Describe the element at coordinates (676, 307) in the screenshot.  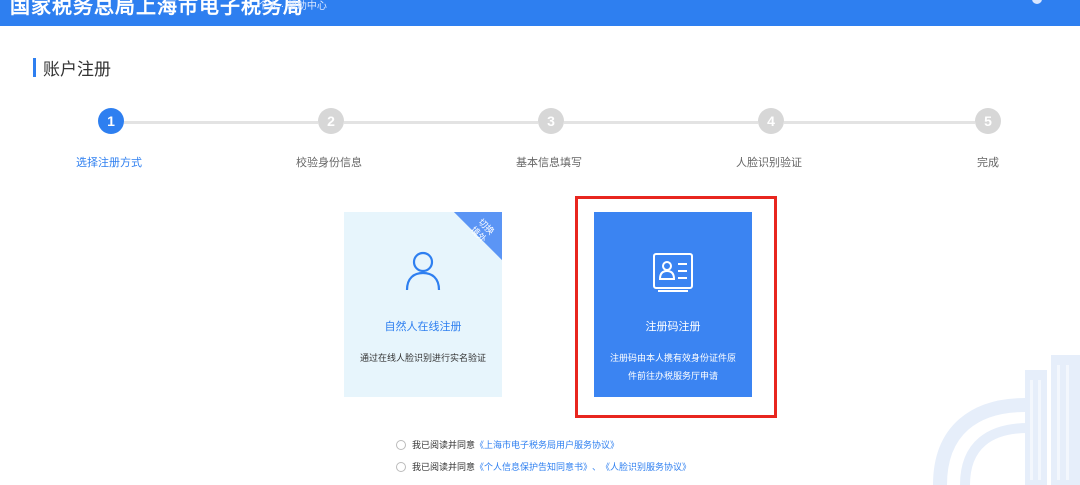
I see `selection-highlight-box` at that location.